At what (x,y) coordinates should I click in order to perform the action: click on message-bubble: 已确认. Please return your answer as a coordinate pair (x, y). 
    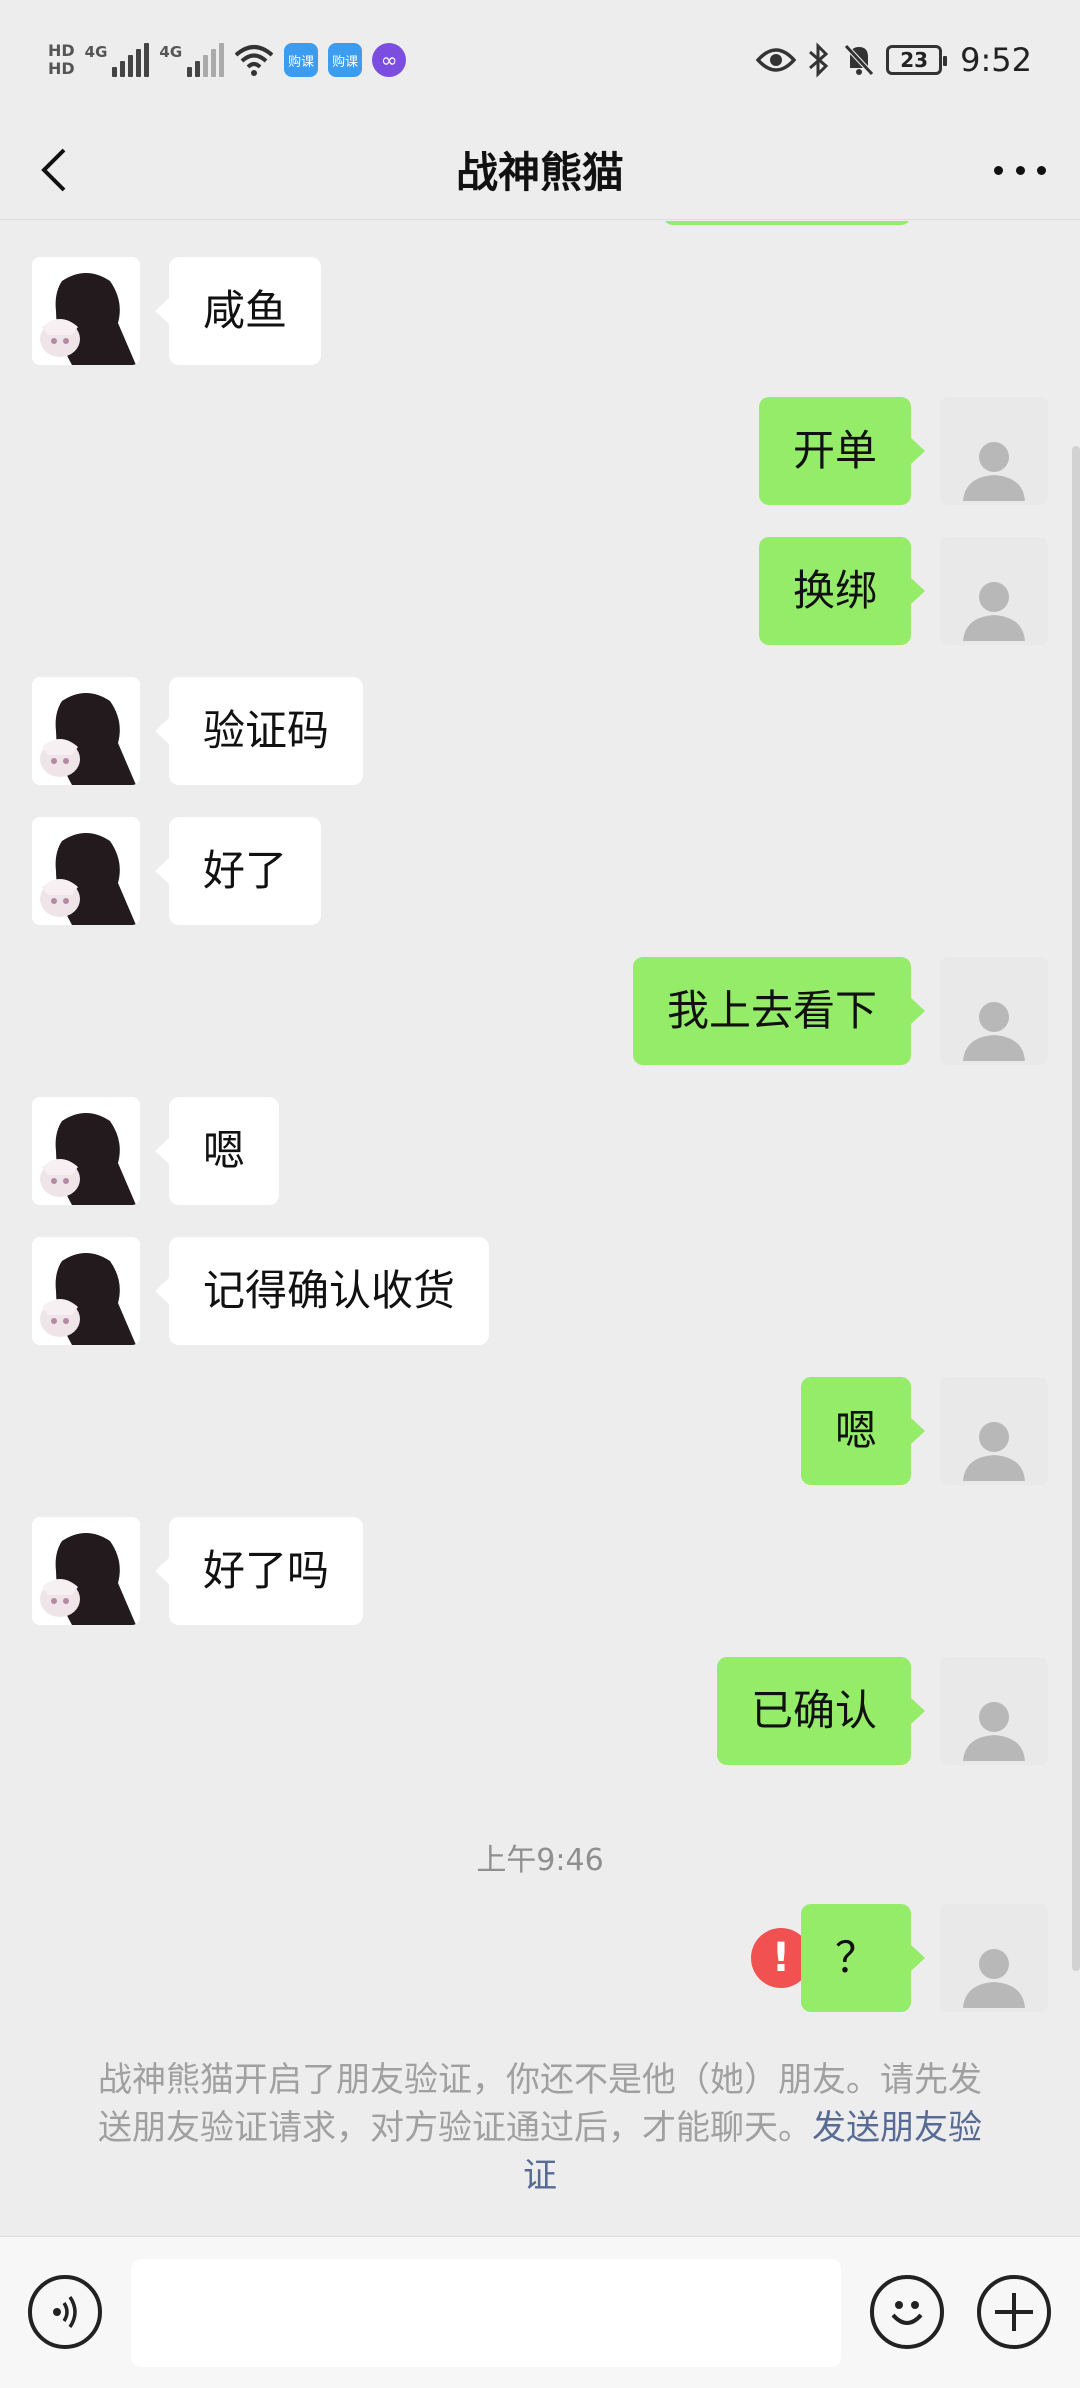
    Looking at the image, I should click on (821, 1711).